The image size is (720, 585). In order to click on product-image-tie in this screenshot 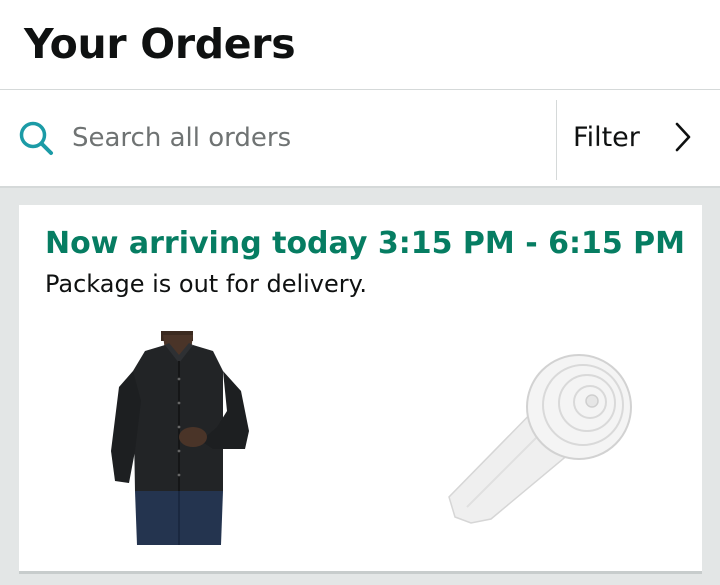, I will do `click(542, 436)`.